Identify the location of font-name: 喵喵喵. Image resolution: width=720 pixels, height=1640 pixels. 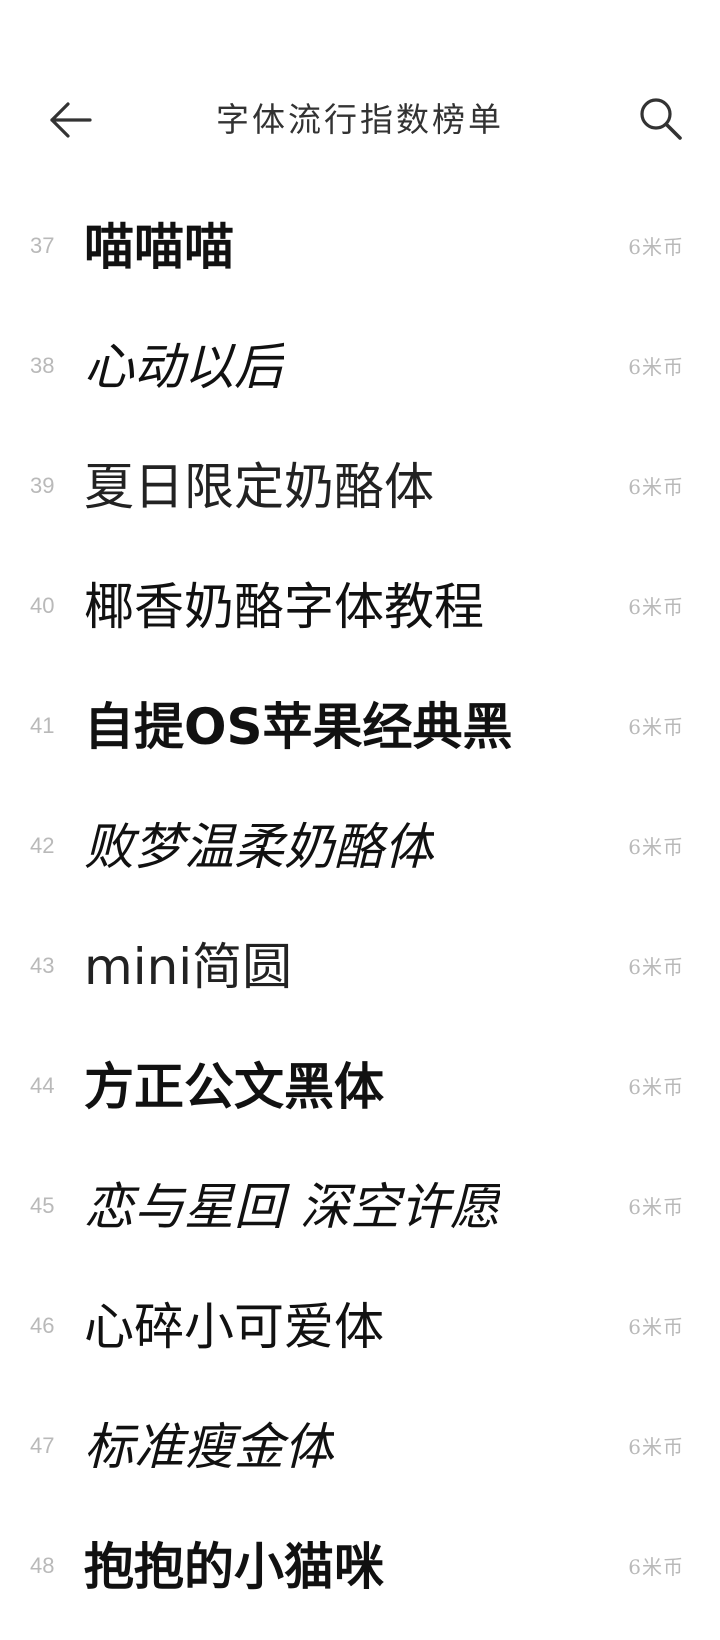
(159, 247).